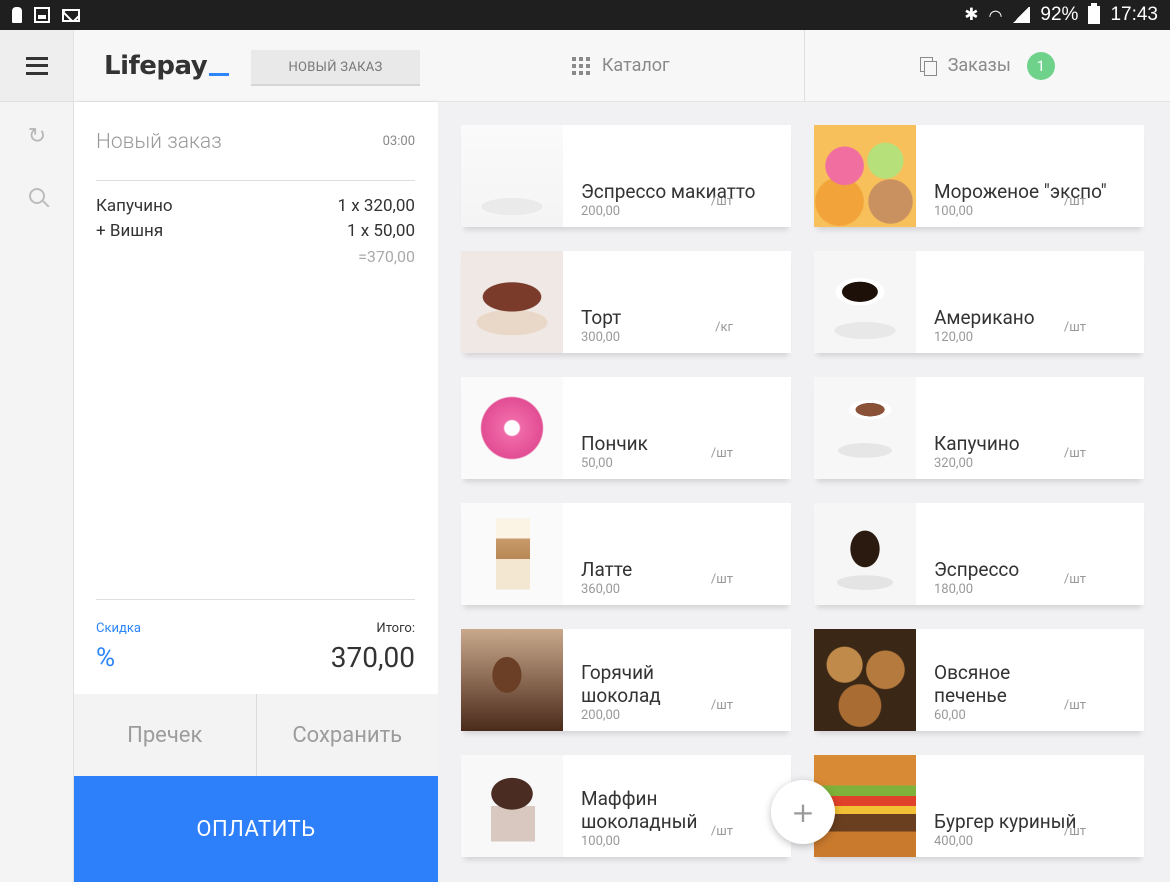 The image size is (1170, 882). Describe the element at coordinates (255, 142) in the screenshot. I see `order-title-row: Новый заказ 03:00` at that location.